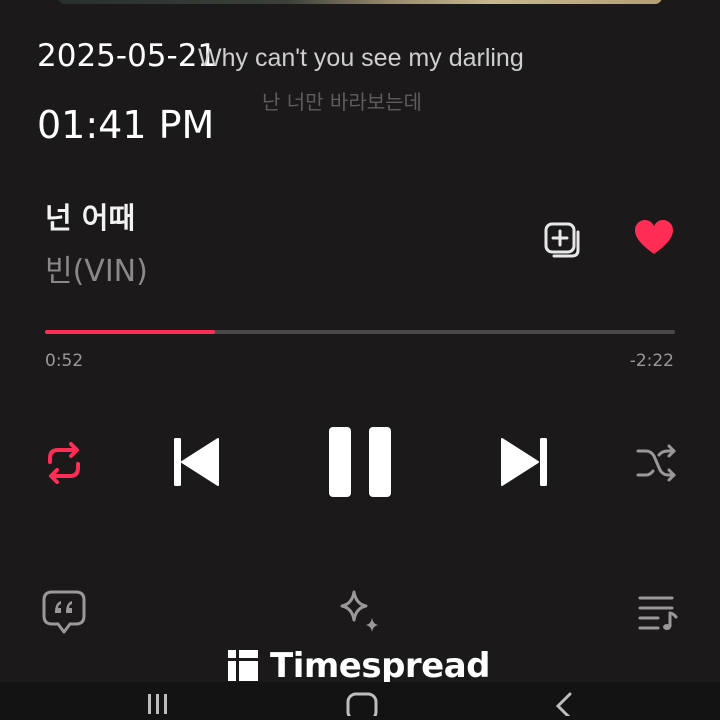 The width and height of the screenshot is (720, 720). Describe the element at coordinates (90, 218) in the screenshot. I see `song-title: 넌 어때` at that location.